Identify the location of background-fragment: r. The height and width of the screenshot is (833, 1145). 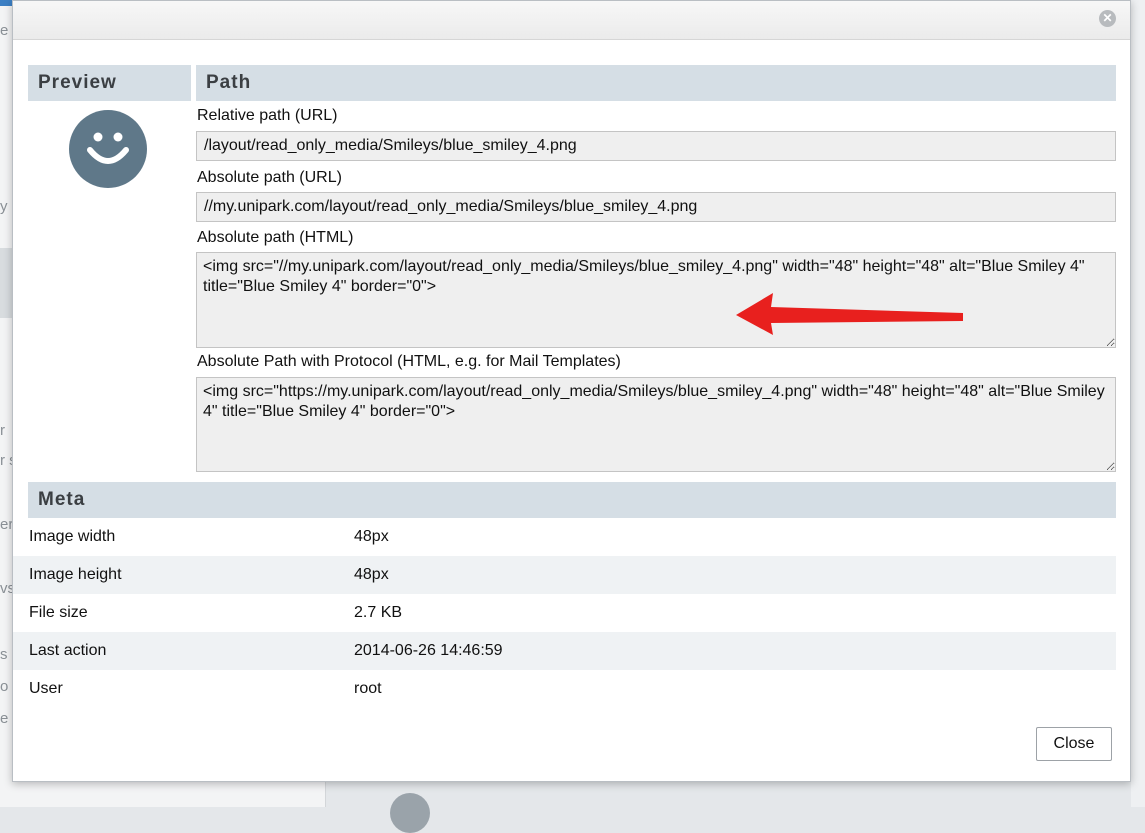
(2, 430).